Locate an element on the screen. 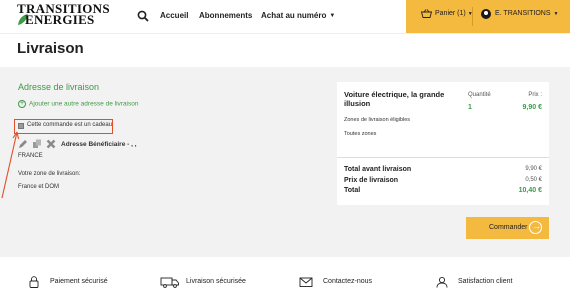 Image resolution: width=570 pixels, height=300 pixels. shipping-row: Prix de livraison 0,50 € is located at coordinates (443, 180).